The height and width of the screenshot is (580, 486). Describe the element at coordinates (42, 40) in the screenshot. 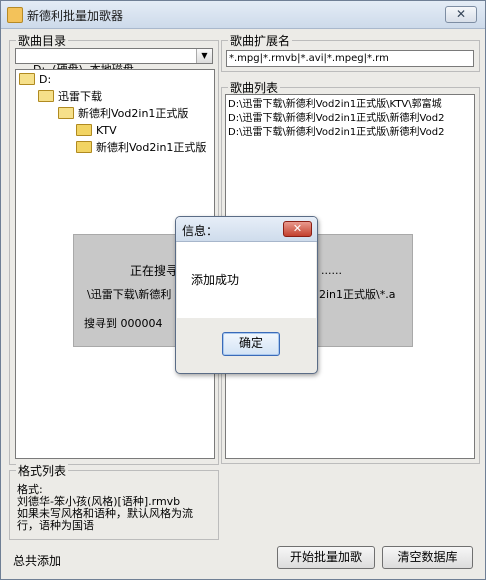

I see `directory-group-label: 歌曲目录` at that location.